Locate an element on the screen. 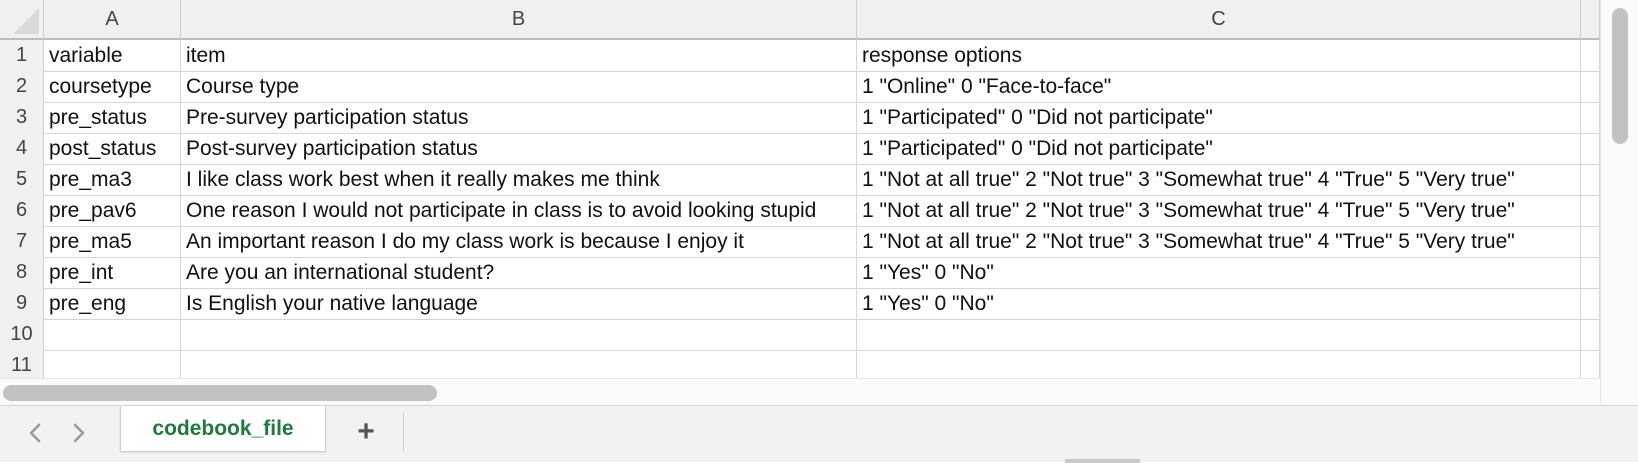 This screenshot has width=1638, height=463. row-header: 9 is located at coordinates (22, 304).